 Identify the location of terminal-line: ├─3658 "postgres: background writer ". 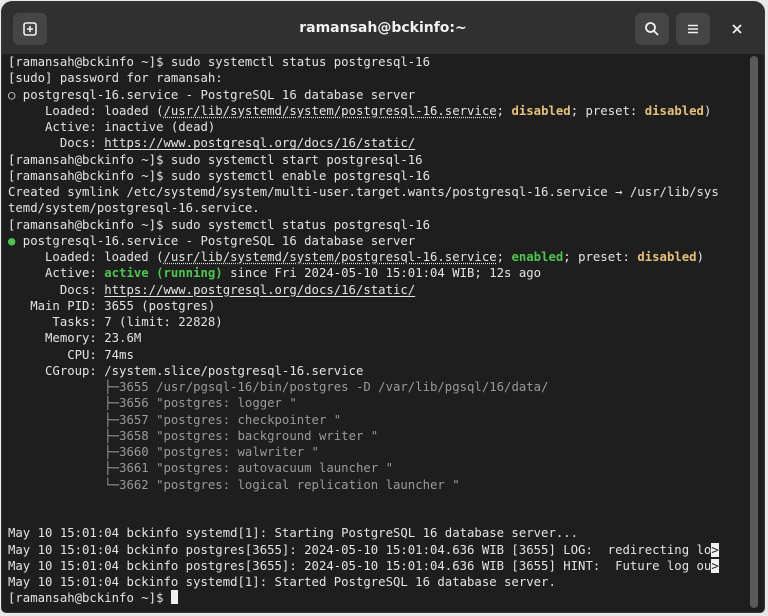
(193, 435).